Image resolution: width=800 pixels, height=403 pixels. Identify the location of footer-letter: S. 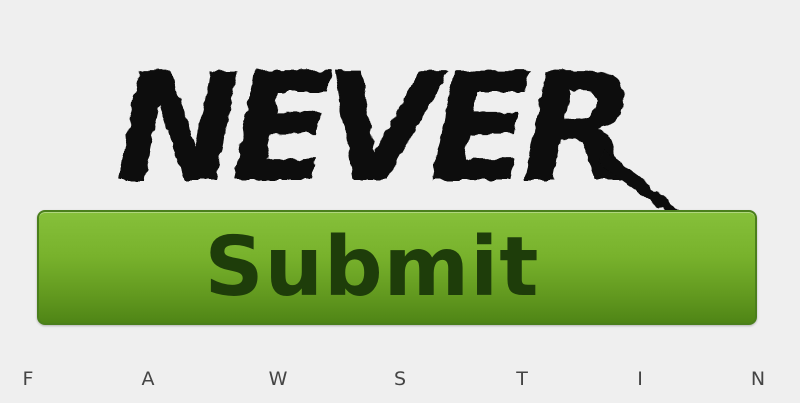
(400, 379).